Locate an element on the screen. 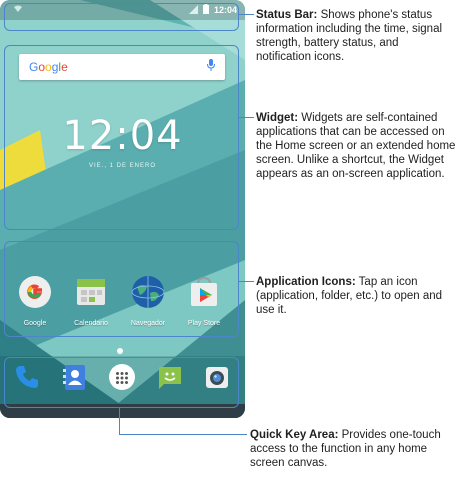 The image size is (457, 497). widget-annotation-title: Widget: is located at coordinates (277, 118).